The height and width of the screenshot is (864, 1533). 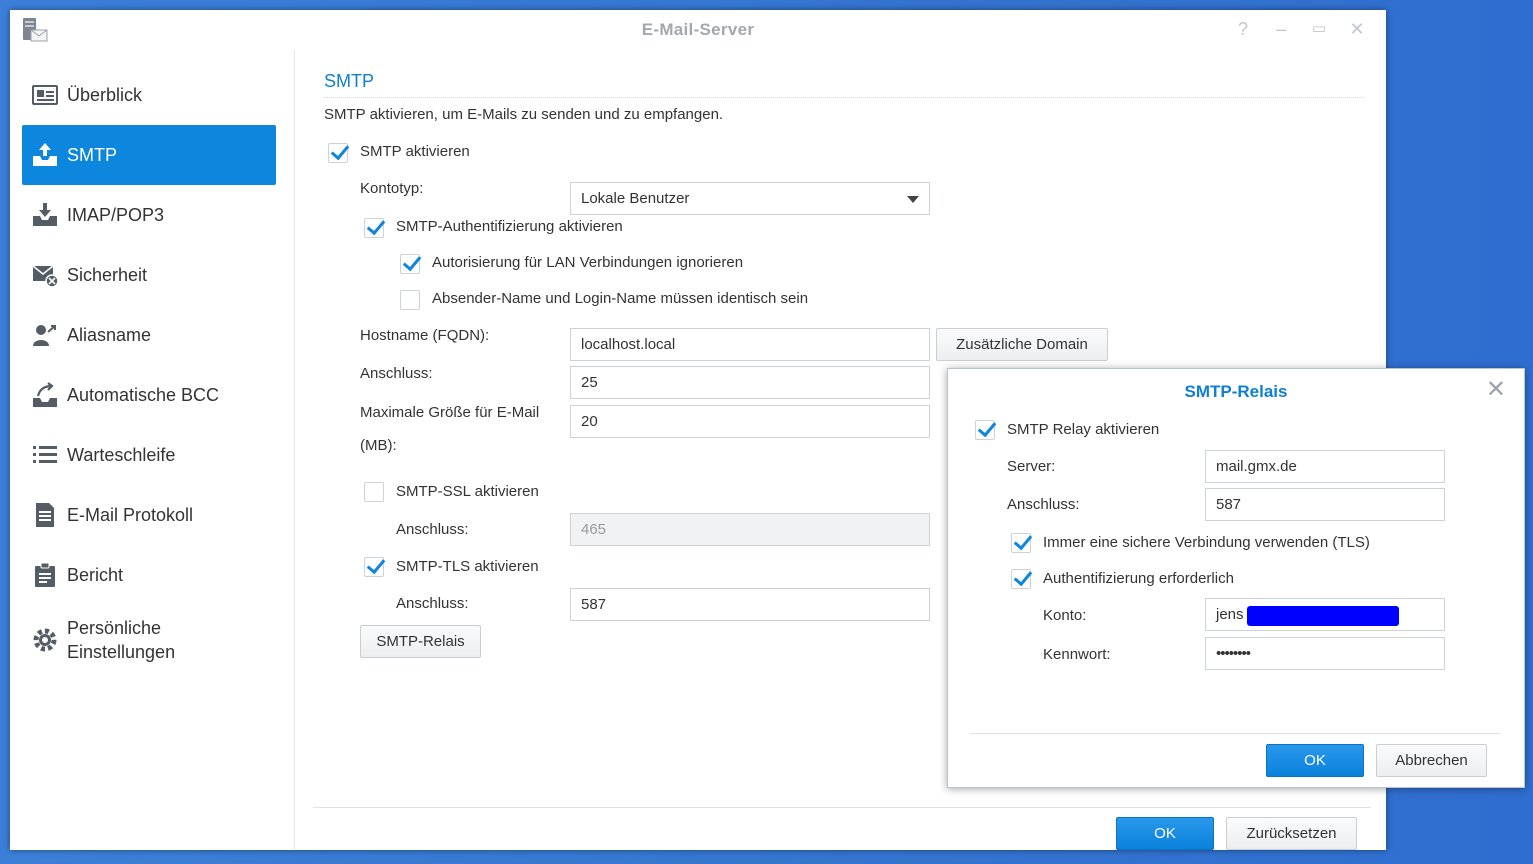 What do you see at coordinates (45, 276) in the screenshot?
I see `security-icon` at bounding box center [45, 276].